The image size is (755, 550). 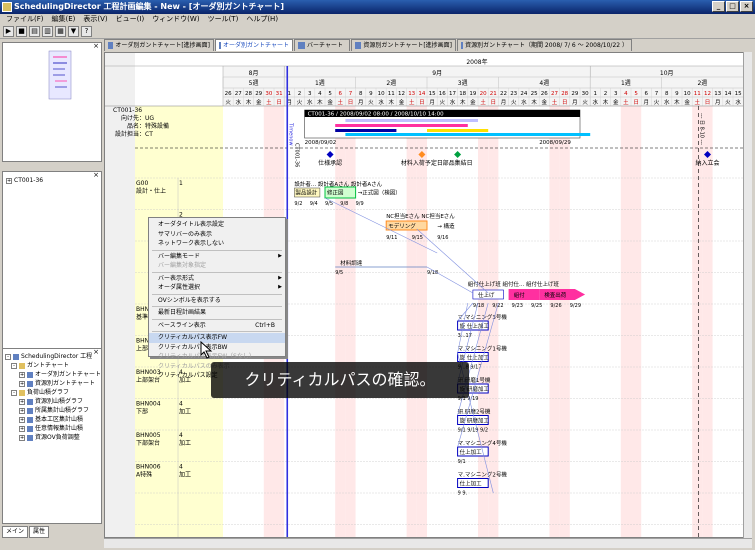 I want to click on menu-help: ヘルプ(H), so click(x=262, y=19).